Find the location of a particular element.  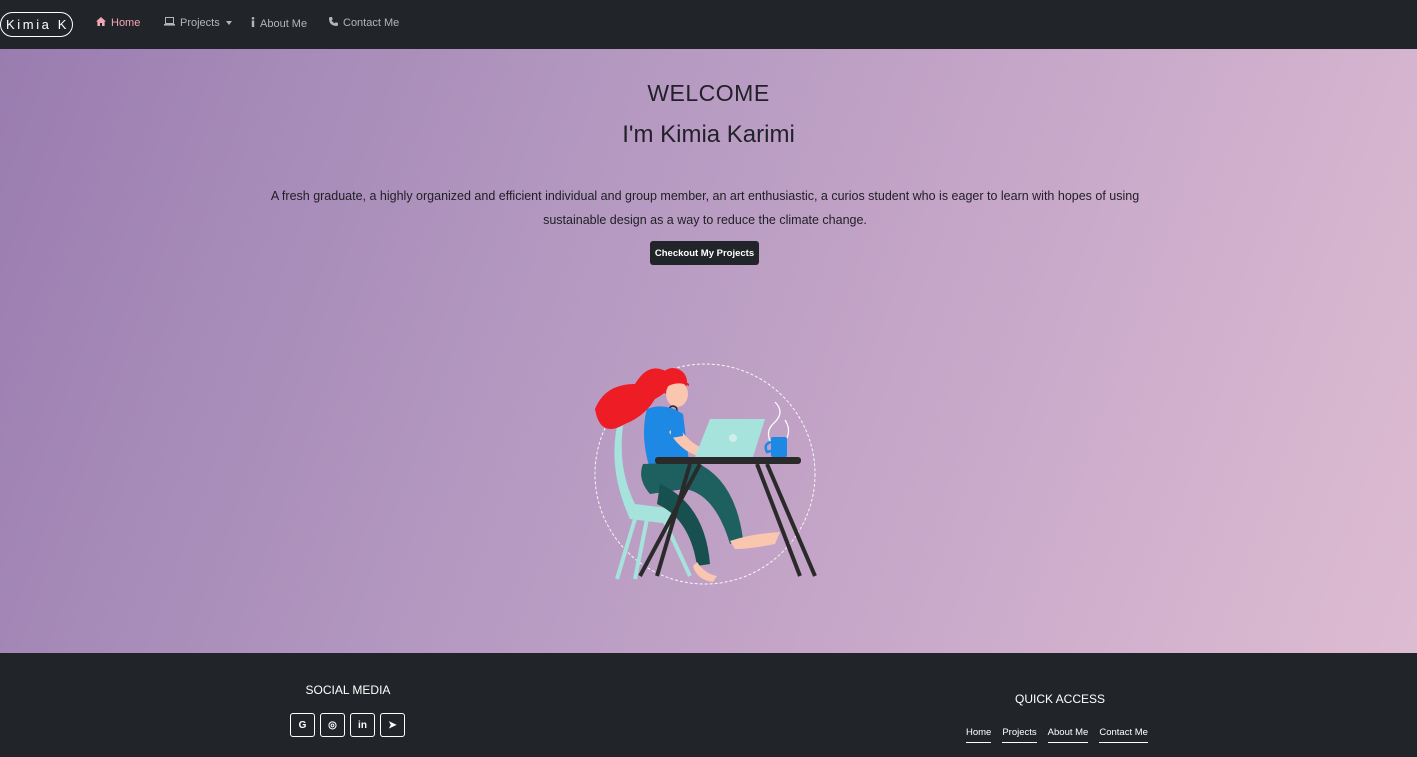

nav-about-label: About Me is located at coordinates (284, 23).